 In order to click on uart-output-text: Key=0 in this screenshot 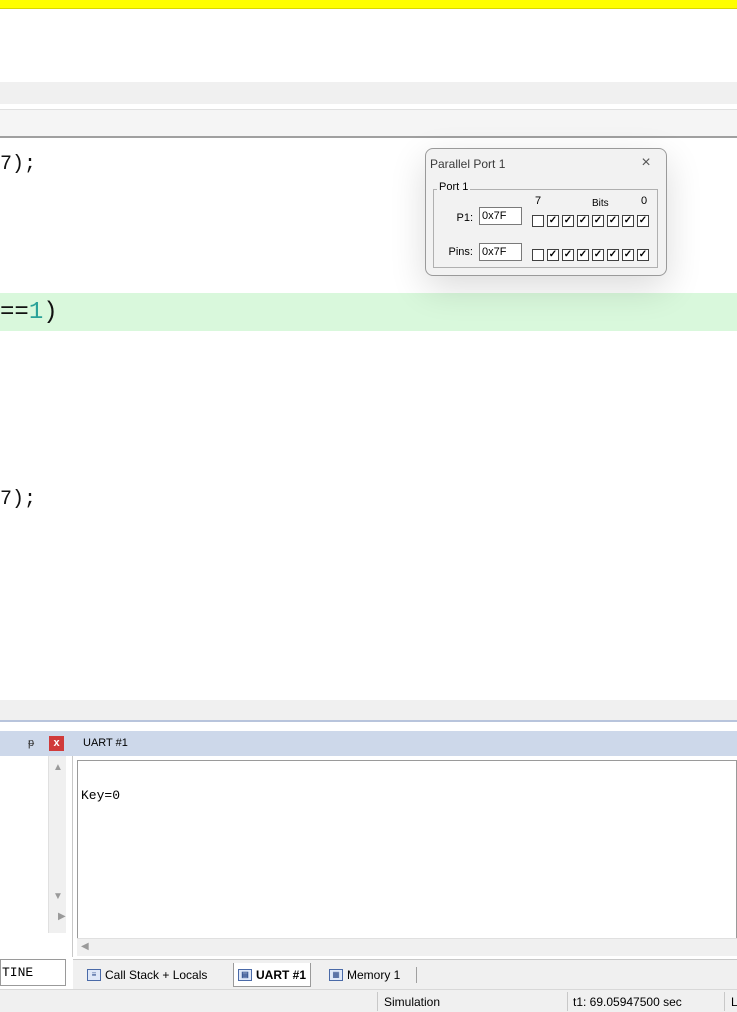, I will do `click(101, 795)`.